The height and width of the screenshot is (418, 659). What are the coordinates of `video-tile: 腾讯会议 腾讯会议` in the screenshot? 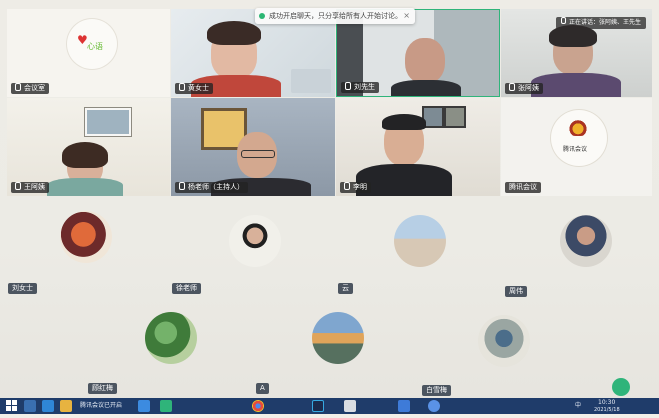 It's located at (576, 147).